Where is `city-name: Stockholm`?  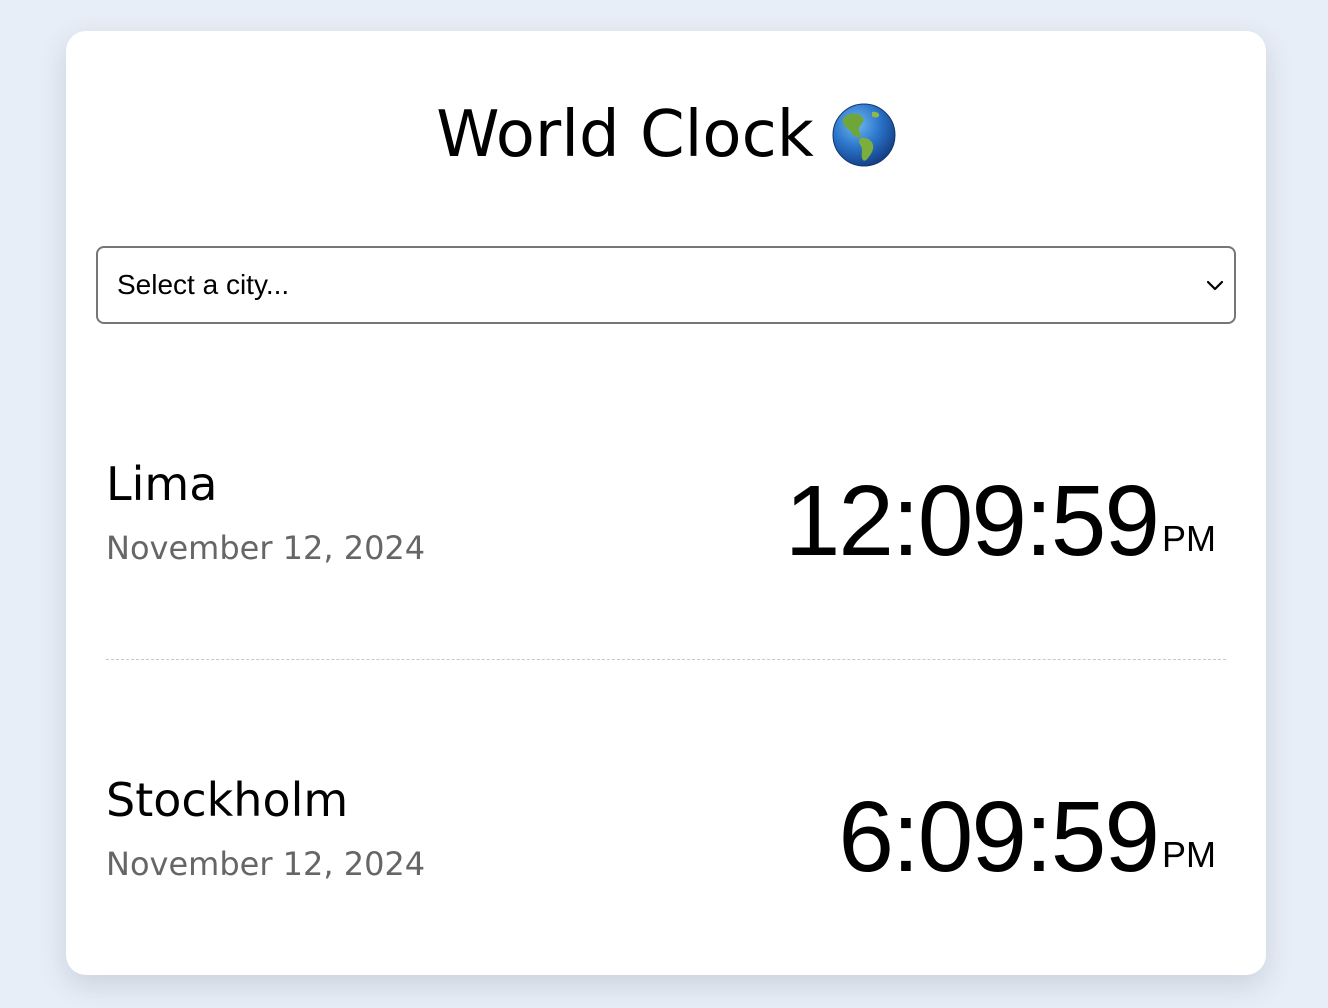 city-name: Stockholm is located at coordinates (227, 800).